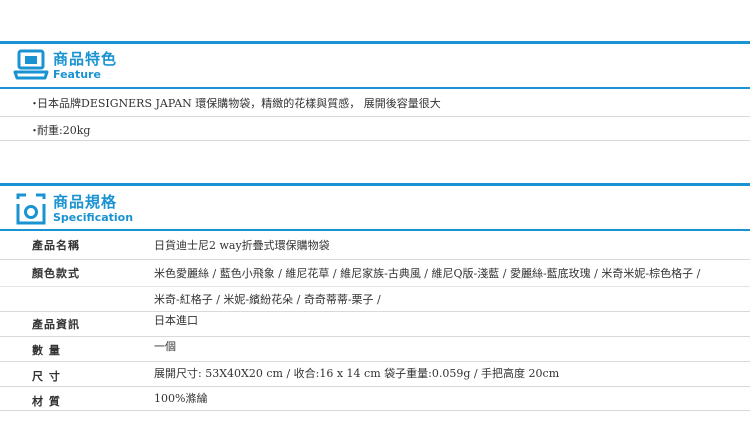  What do you see at coordinates (176, 320) in the screenshot?
I see `spec-value: 日本進口` at bounding box center [176, 320].